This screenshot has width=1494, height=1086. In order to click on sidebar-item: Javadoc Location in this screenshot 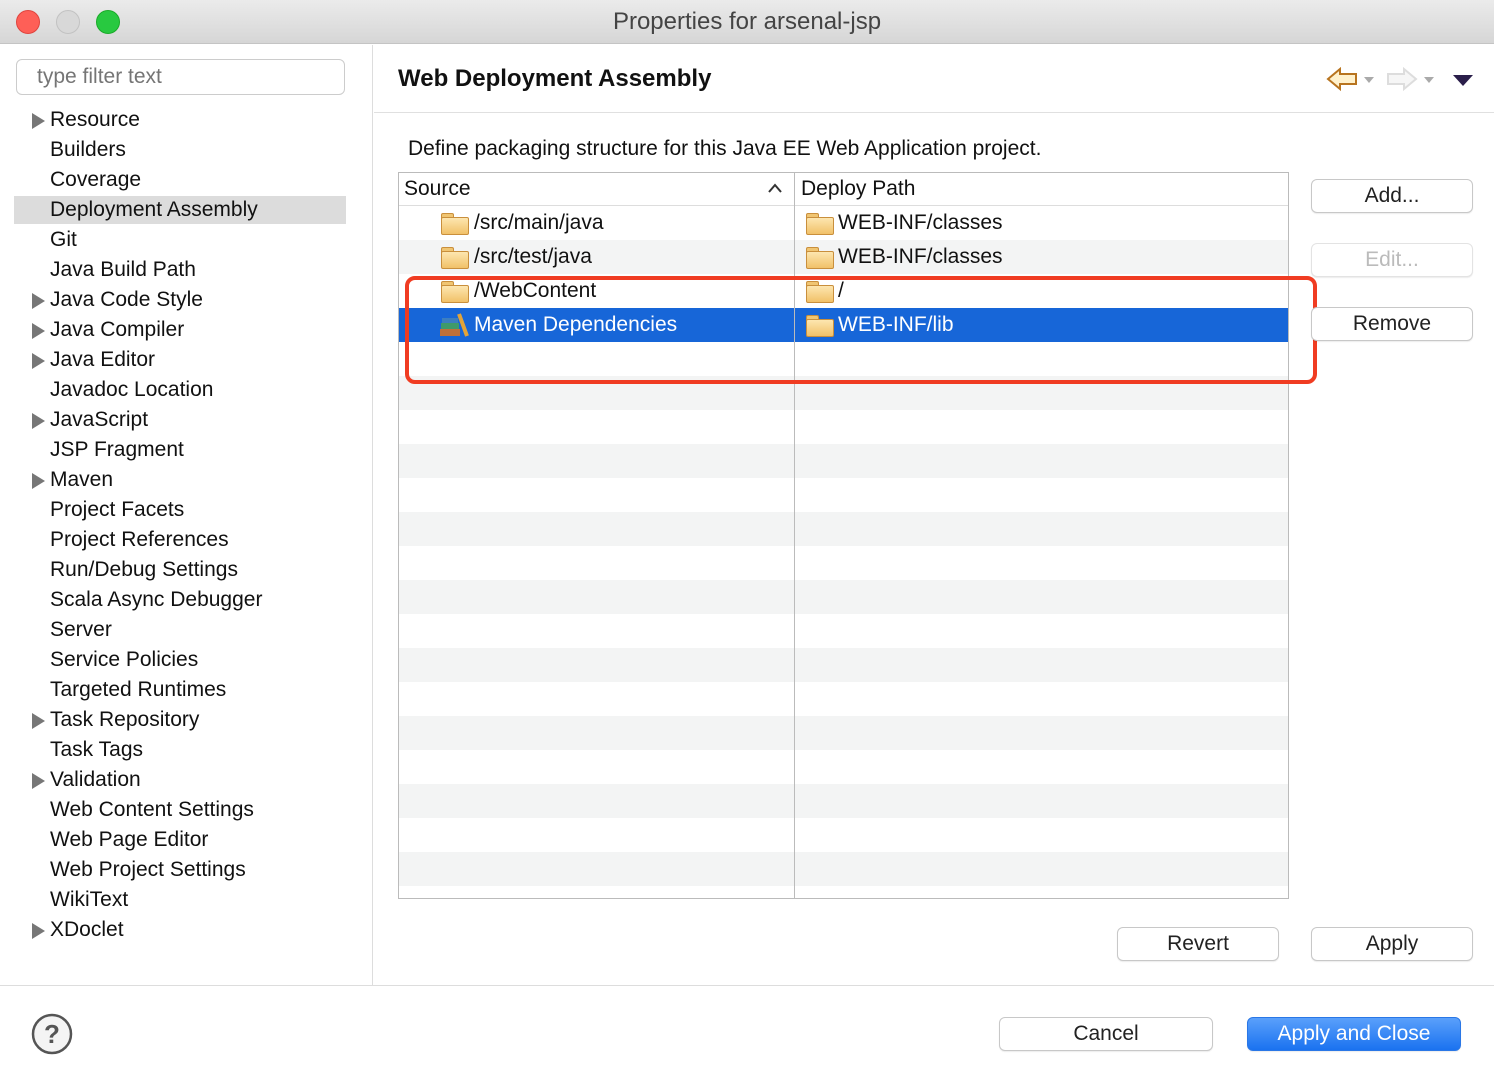, I will do `click(180, 390)`.